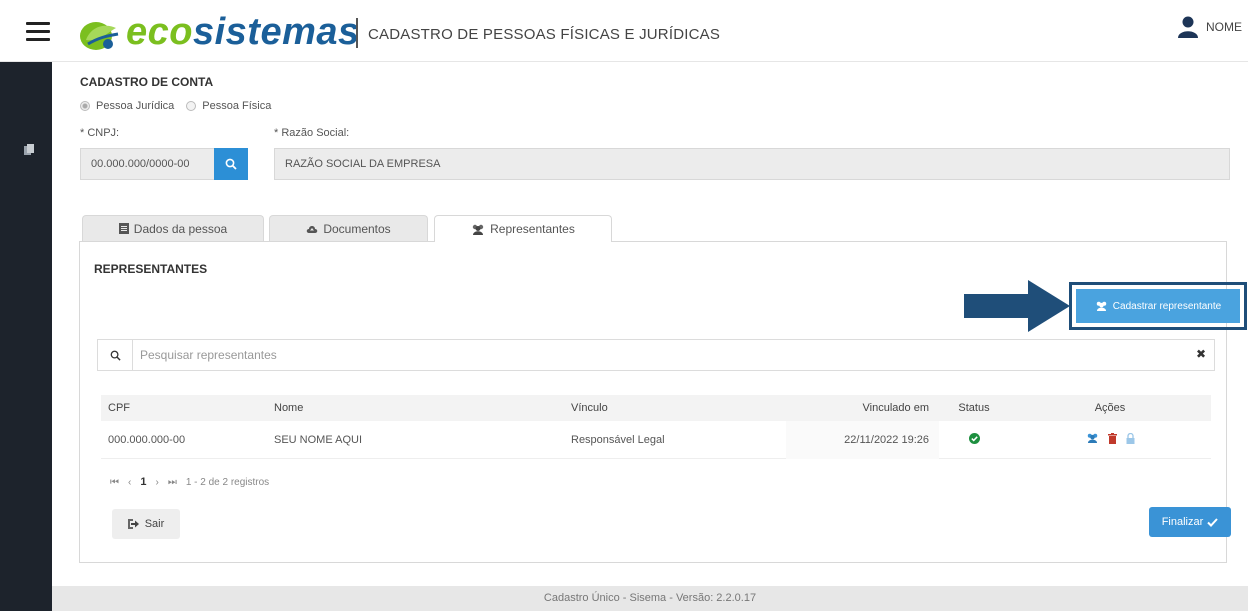 The image size is (1248, 611). What do you see at coordinates (156, 482) in the screenshot?
I see `next-page-icon: ›` at bounding box center [156, 482].